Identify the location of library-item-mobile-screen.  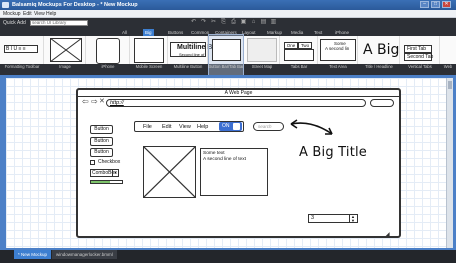
(149, 50).